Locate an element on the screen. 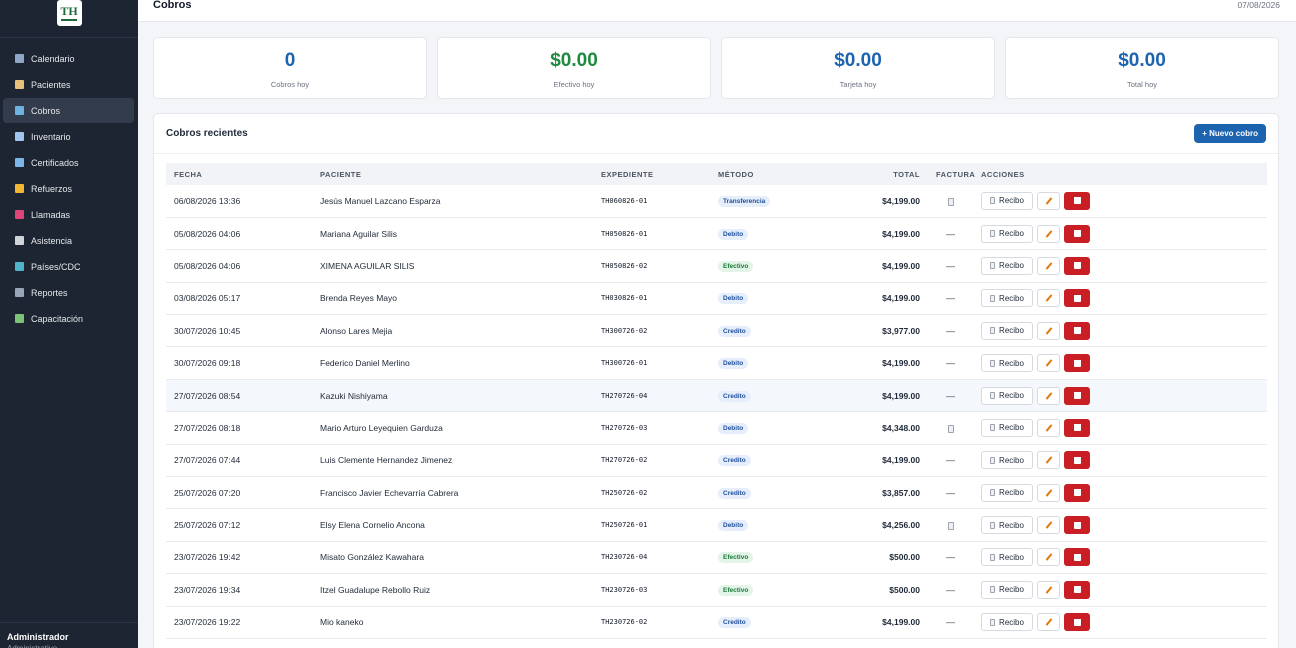 The width and height of the screenshot is (1296, 648). user-panel: Administrador Administrativo is located at coordinates (69, 635).